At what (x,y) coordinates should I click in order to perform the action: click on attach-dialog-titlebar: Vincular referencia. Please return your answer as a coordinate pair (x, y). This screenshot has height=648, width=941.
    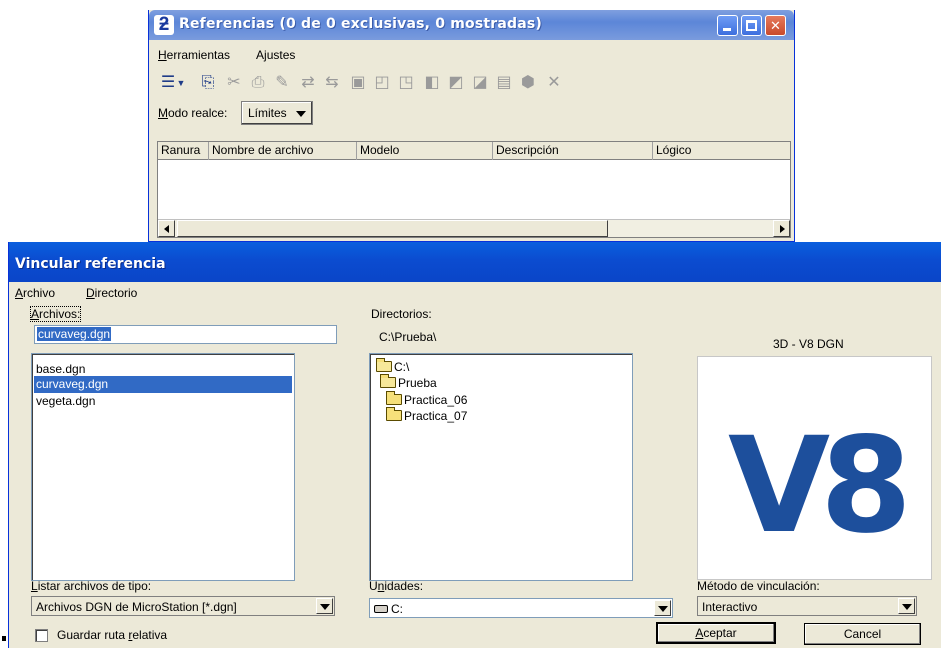
    Looking at the image, I should click on (475, 262).